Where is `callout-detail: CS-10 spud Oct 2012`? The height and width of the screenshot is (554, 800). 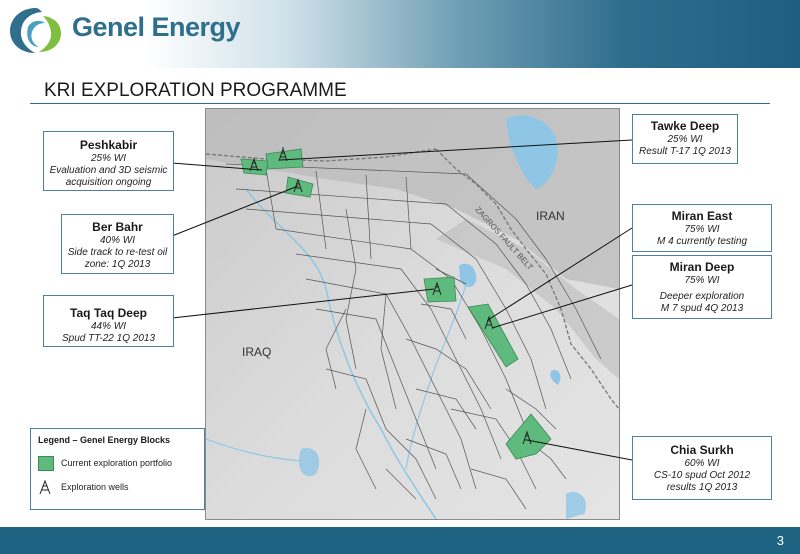
callout-detail: CS-10 spud Oct 2012 is located at coordinates (702, 475).